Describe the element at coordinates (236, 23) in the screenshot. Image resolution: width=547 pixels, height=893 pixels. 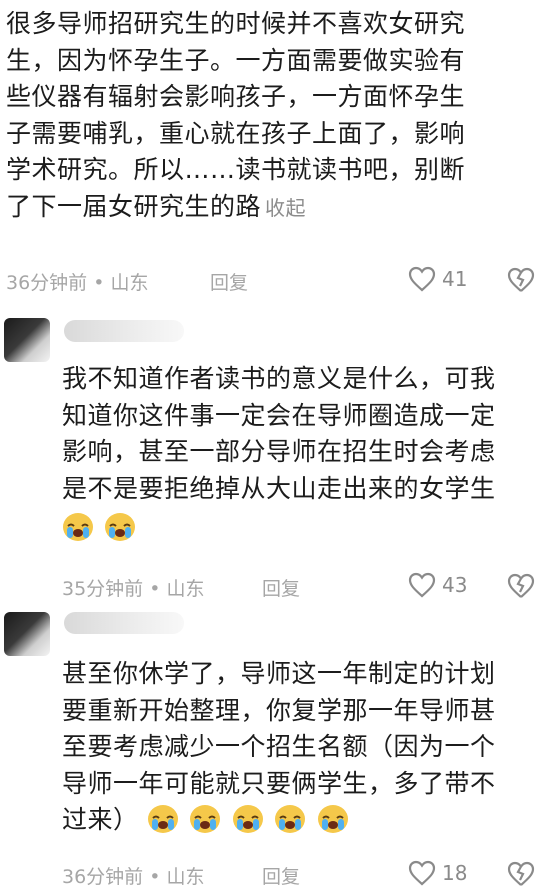
I see `comment-line: 很多导师招研究生的时候并不喜欢女研究` at that location.